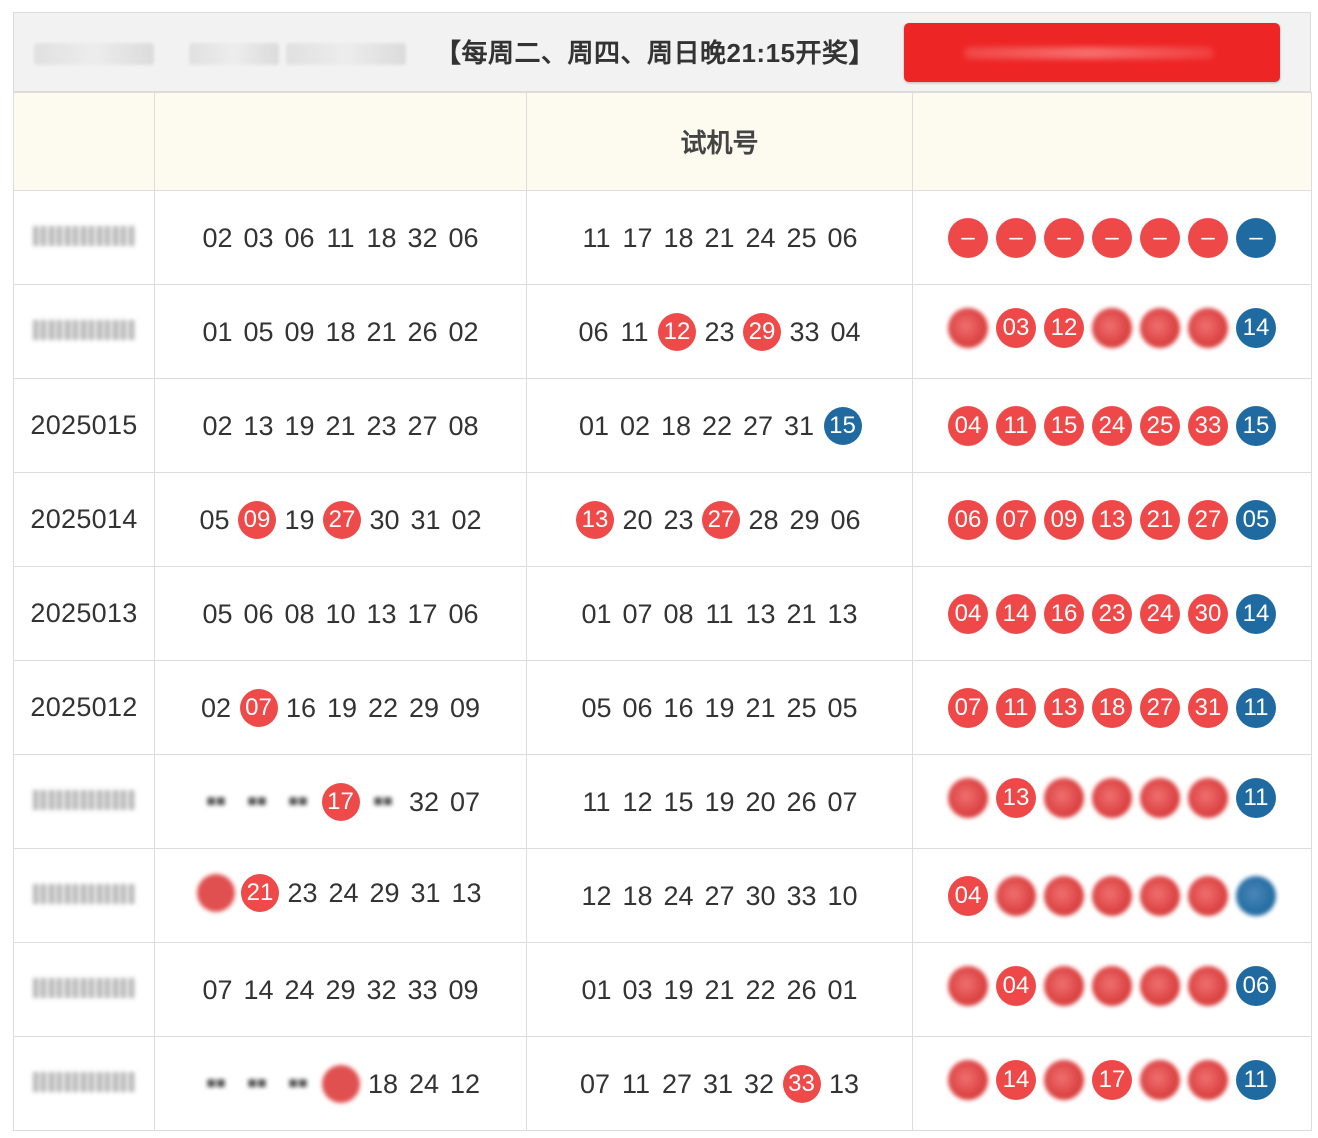 The image size is (1318, 1138). What do you see at coordinates (340, 893) in the screenshot?
I see `number-list: 21 23 24 29 31 13` at bounding box center [340, 893].